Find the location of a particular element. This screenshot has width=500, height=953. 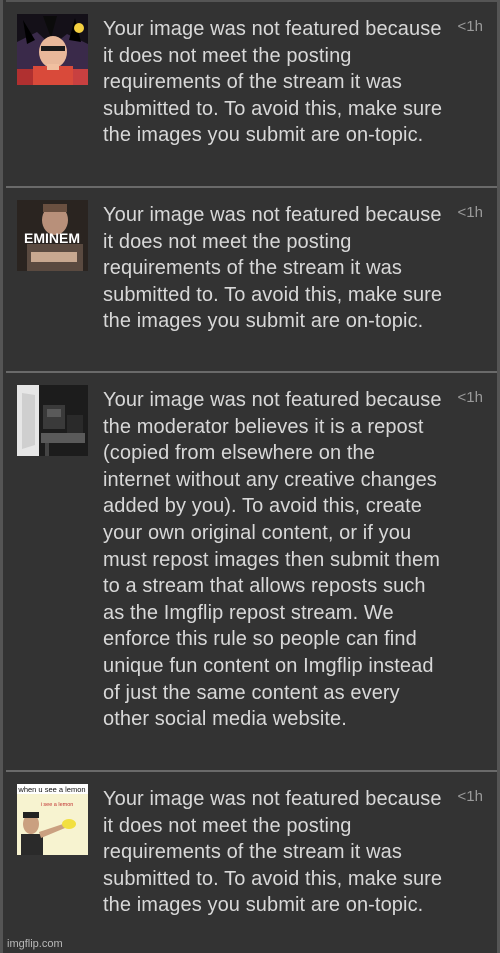

meme-caption-inner: i see a lemon is located at coordinates (57, 805).